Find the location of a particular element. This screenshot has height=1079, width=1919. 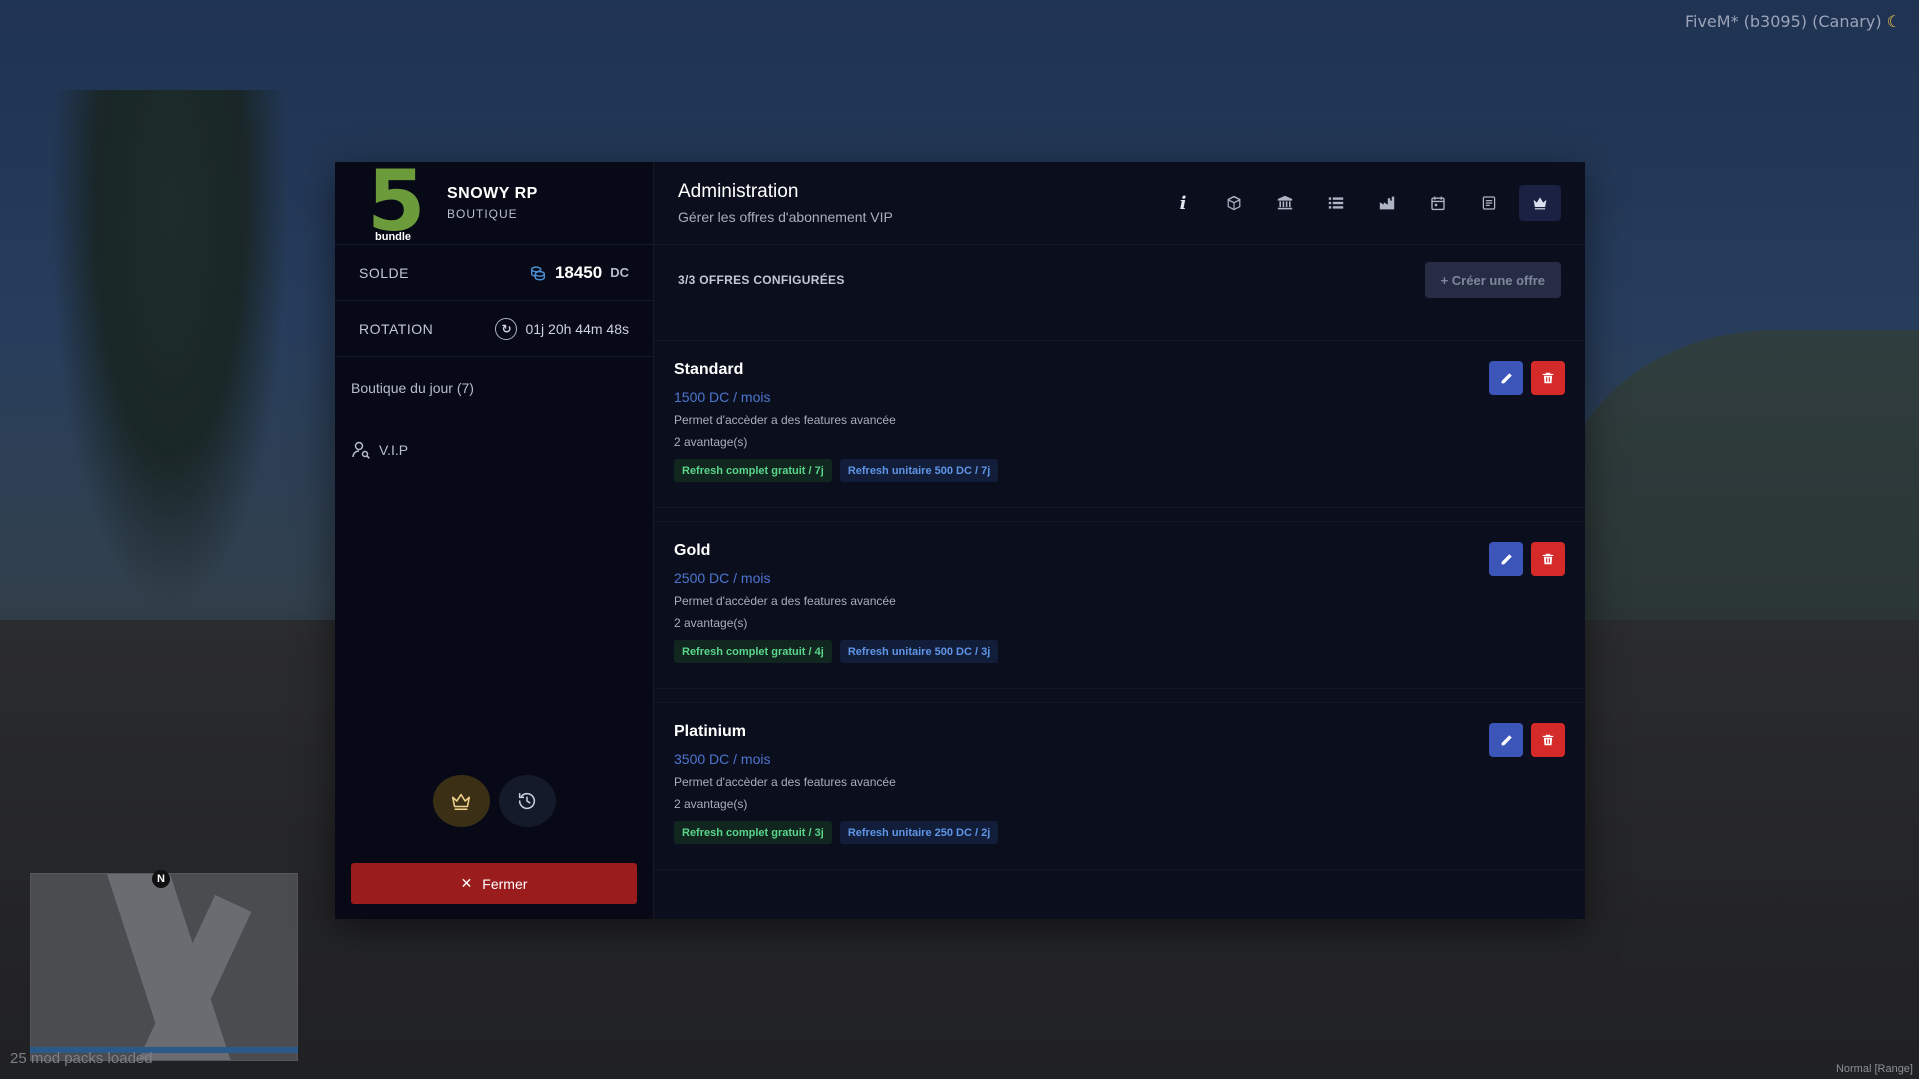

coins-icon is located at coordinates (538, 273).